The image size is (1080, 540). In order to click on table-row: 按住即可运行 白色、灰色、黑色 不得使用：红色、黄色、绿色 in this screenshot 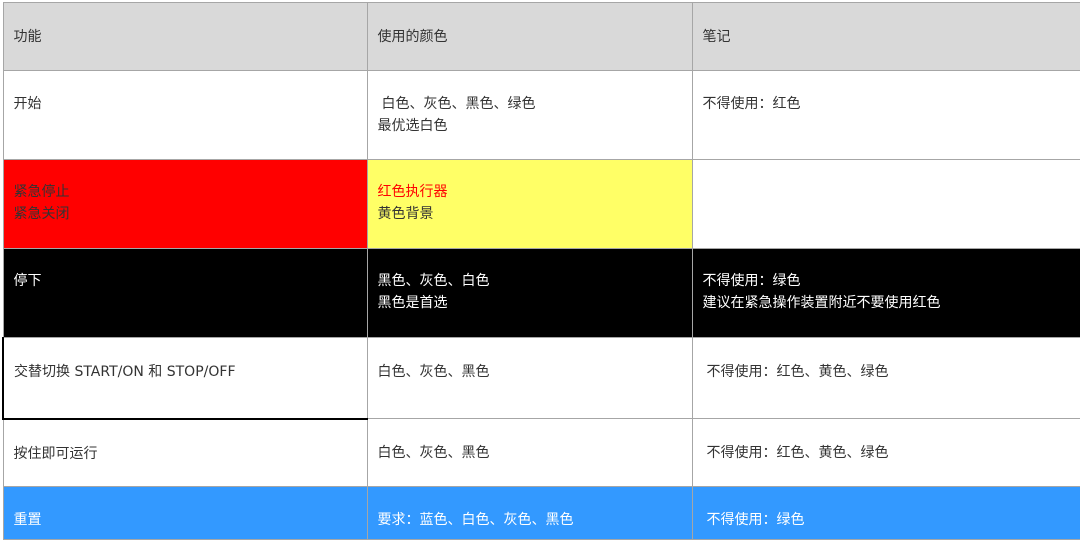, I will do `click(541, 452)`.